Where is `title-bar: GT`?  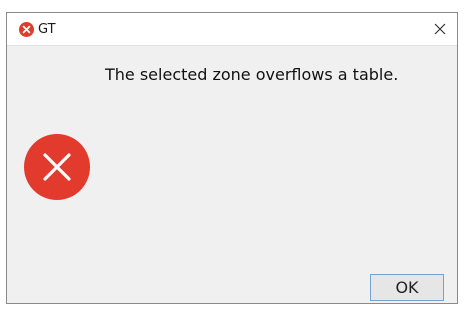
title-bar: GT is located at coordinates (232, 29).